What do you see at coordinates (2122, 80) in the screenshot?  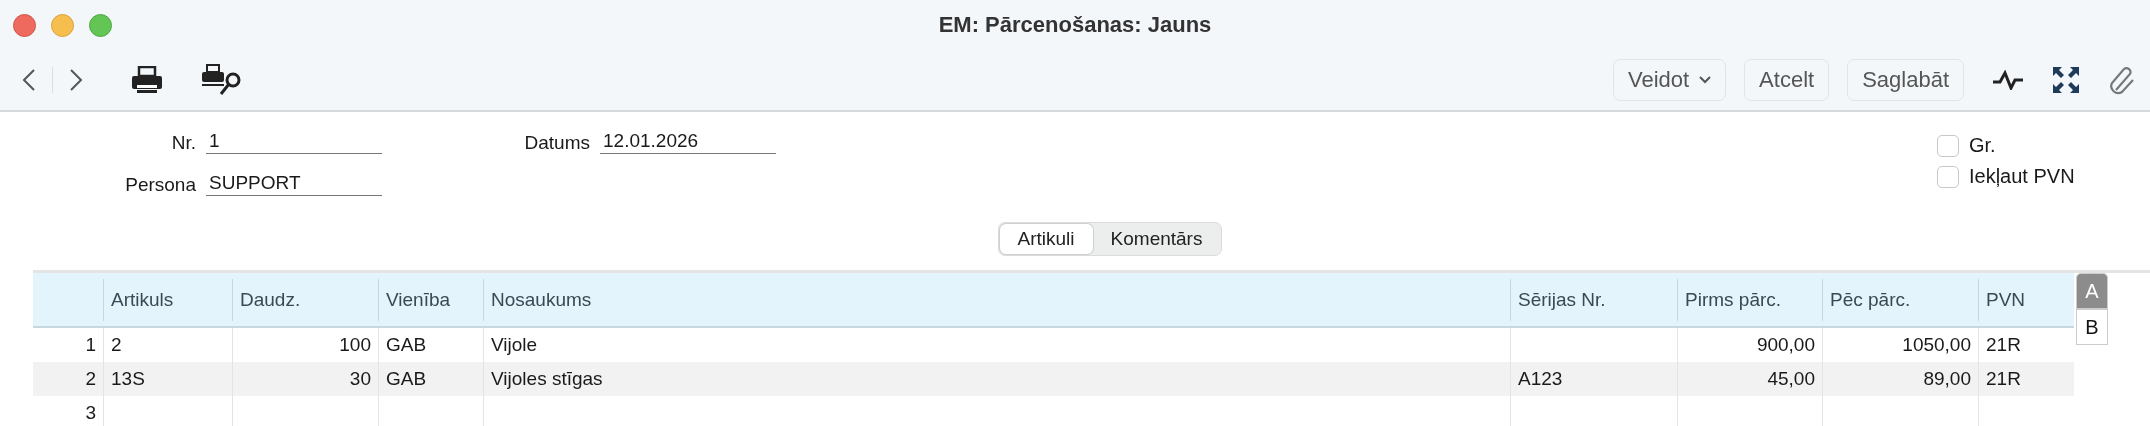 I see `paperclip-icon` at bounding box center [2122, 80].